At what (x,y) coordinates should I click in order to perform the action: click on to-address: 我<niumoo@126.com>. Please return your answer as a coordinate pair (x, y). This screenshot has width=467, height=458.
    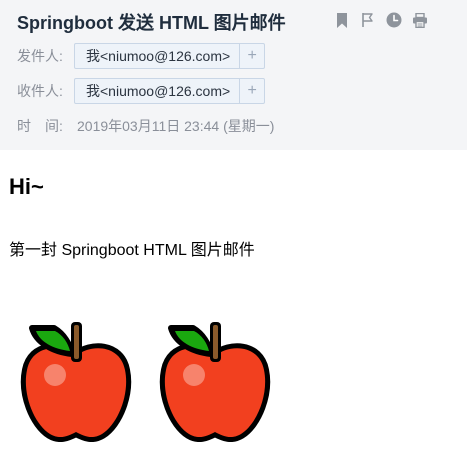
    Looking at the image, I should click on (157, 91).